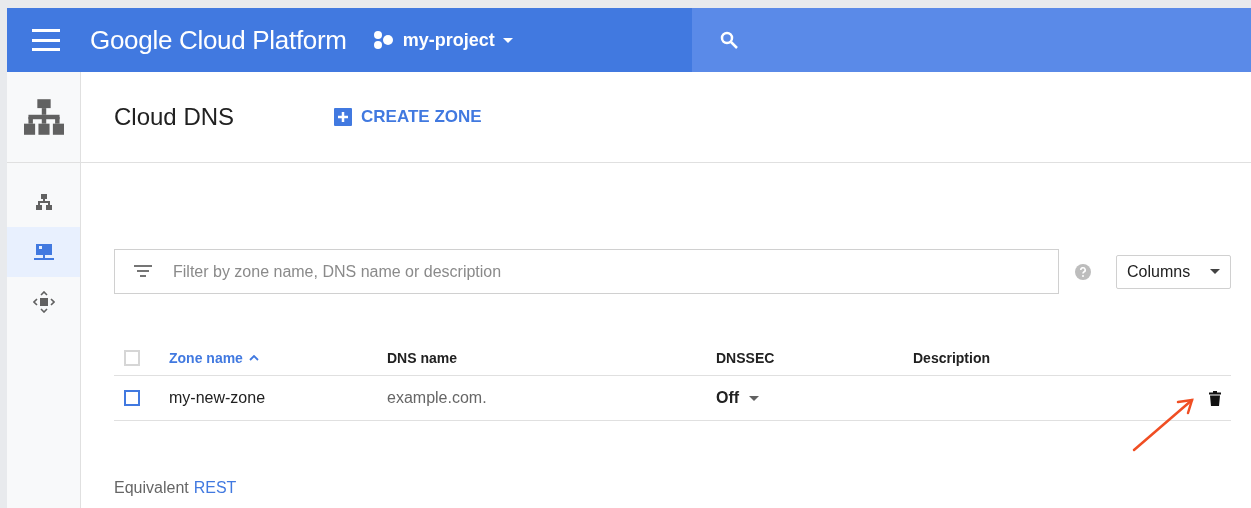 The height and width of the screenshot is (508, 1251). What do you see at coordinates (132, 398) in the screenshot?
I see `row-checkbox` at bounding box center [132, 398].